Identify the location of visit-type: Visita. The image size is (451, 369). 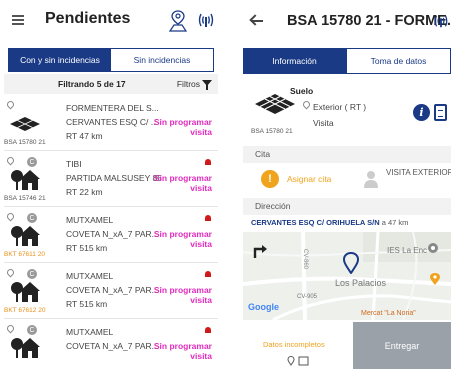
(323, 123).